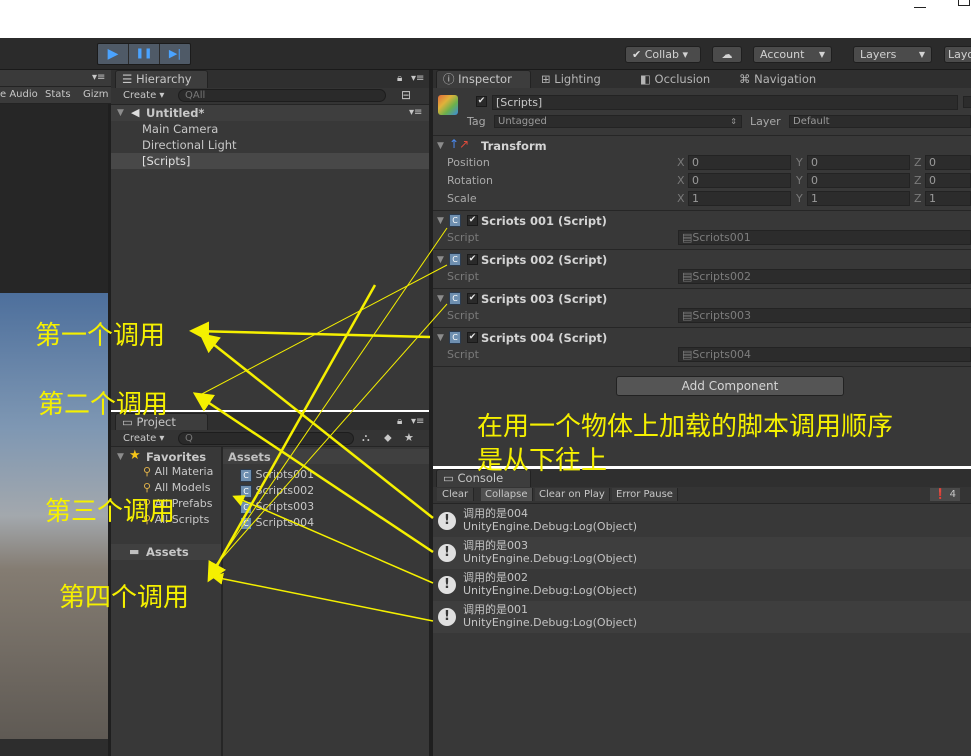  I want to click on annotation-note-line-2: 是从下往上, so click(542, 461).